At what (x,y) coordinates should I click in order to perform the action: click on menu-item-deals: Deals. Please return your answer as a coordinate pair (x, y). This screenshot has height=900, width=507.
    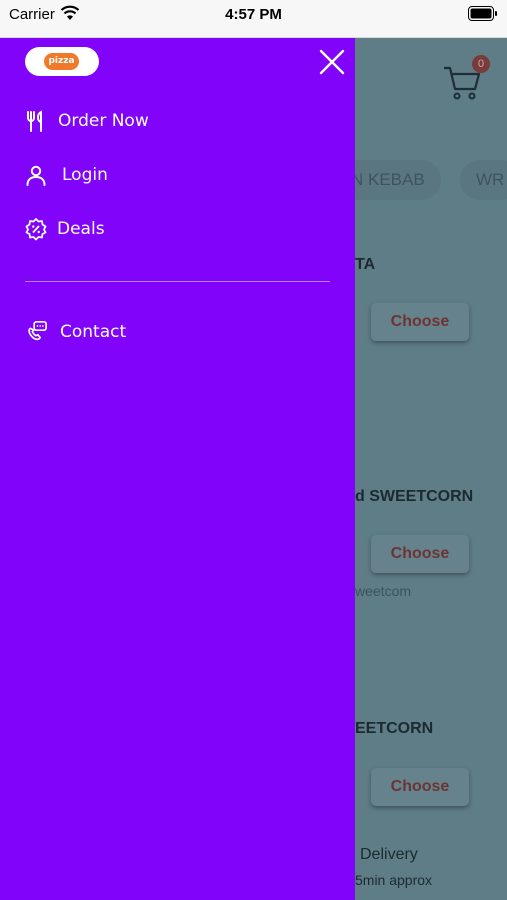
    Looking at the image, I should click on (174, 229).